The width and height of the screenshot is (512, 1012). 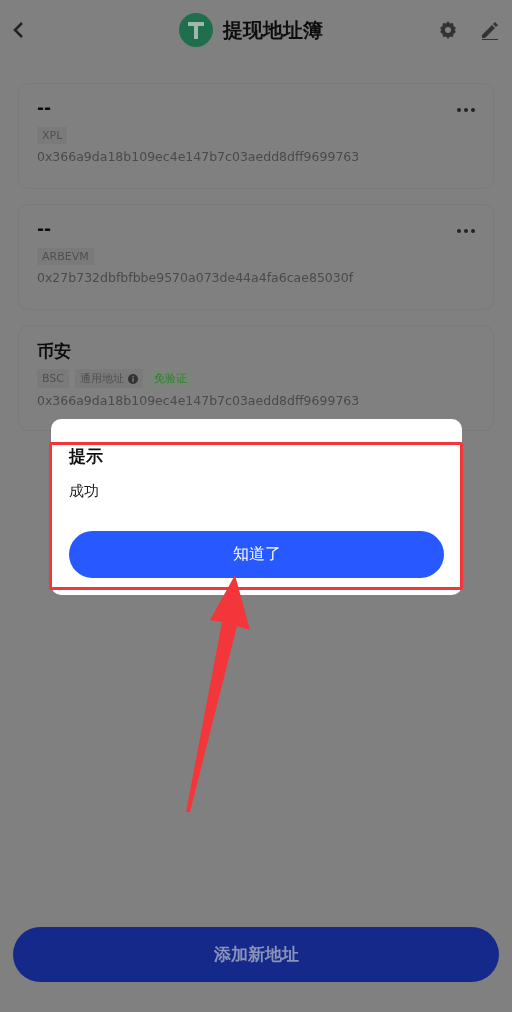 I want to click on page-title: 提现地址簿, so click(x=273, y=30).